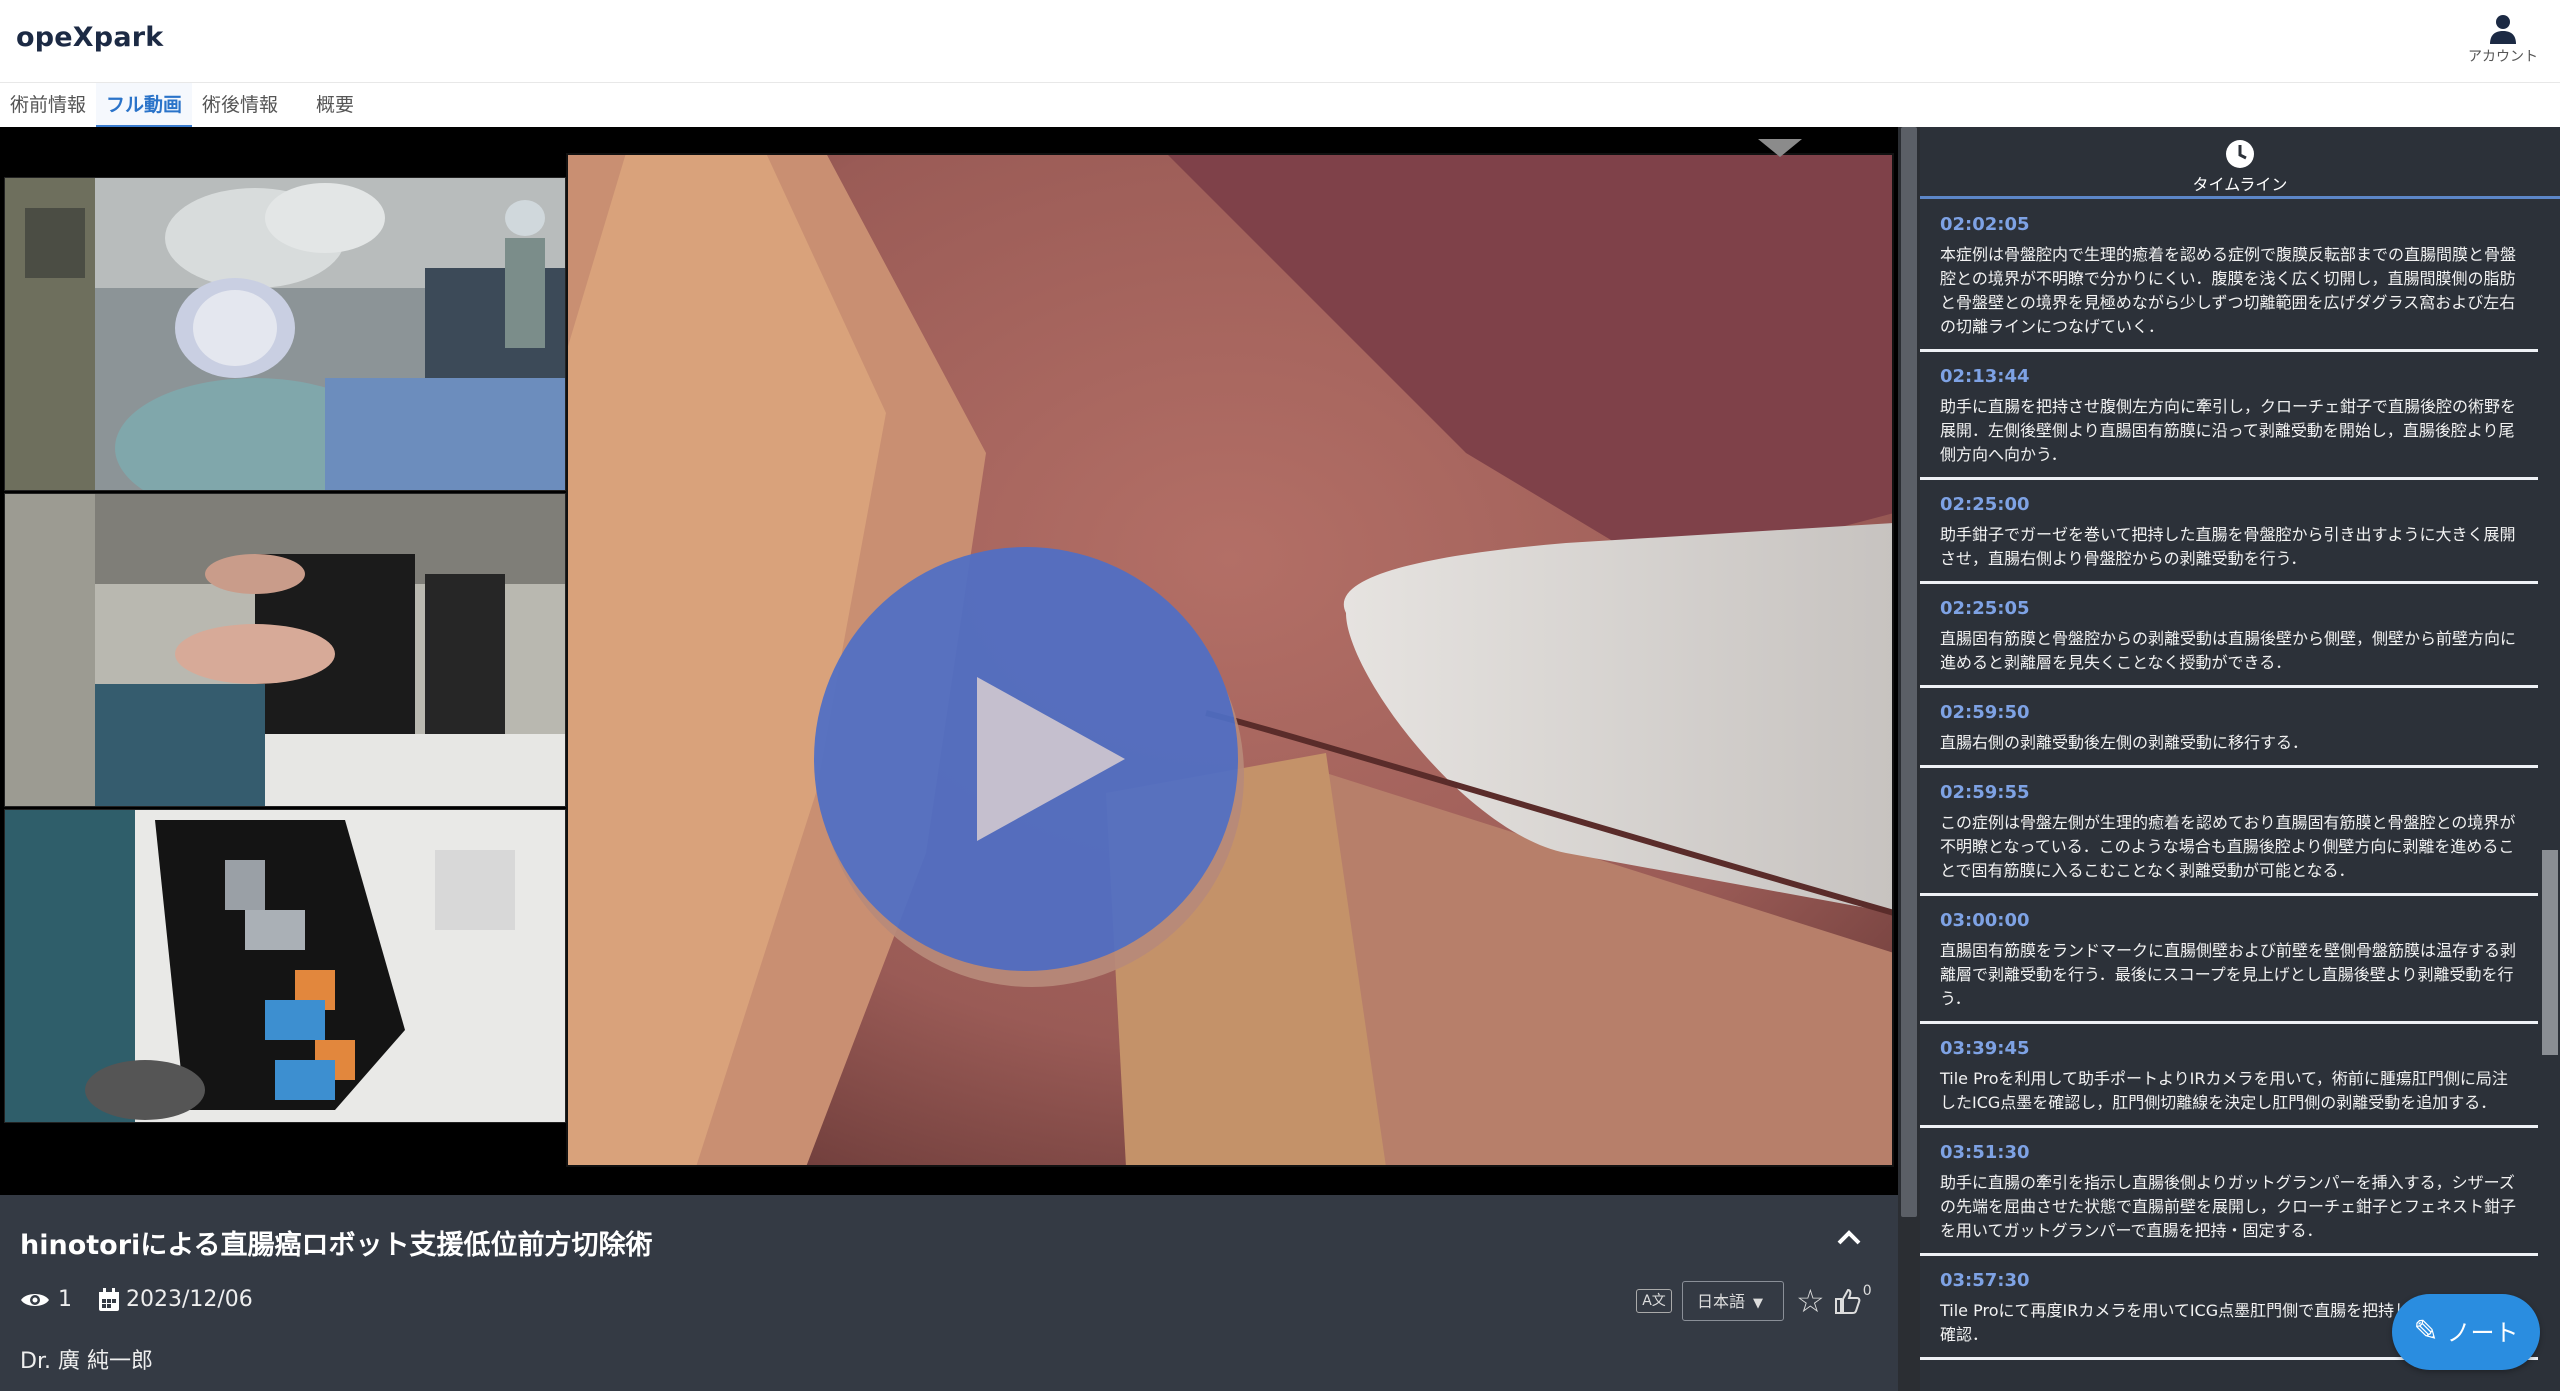 This screenshot has width=2560, height=1391. I want to click on translate-icon: A文, so click(1654, 1301).